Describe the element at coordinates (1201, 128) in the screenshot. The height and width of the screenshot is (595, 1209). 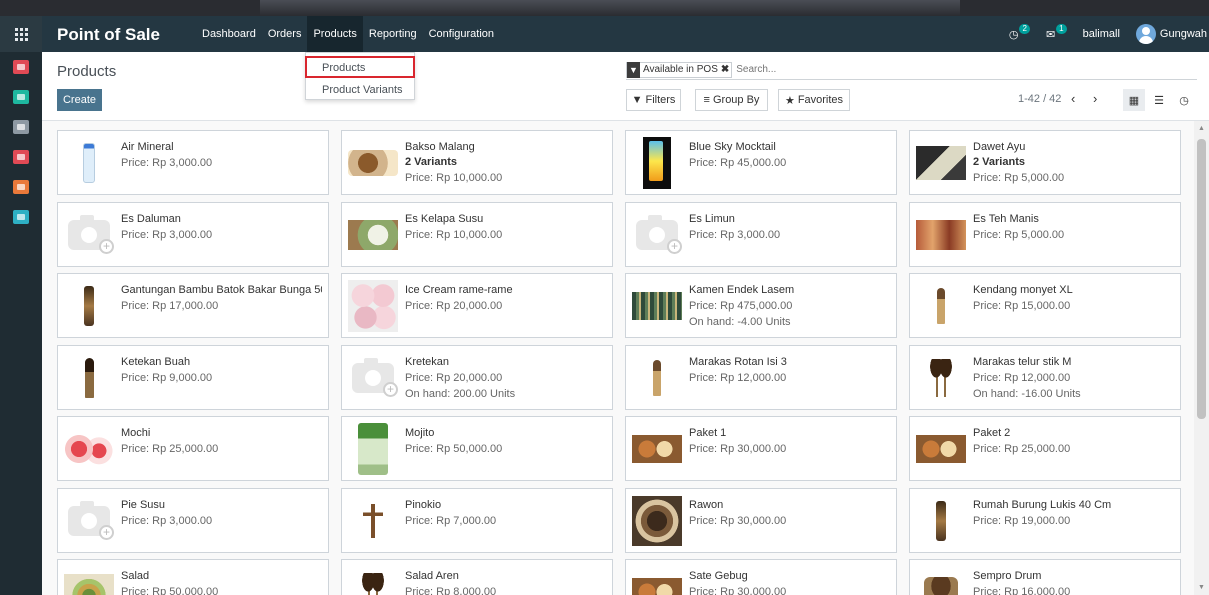
I see `scroll-up-icon: ▲` at that location.